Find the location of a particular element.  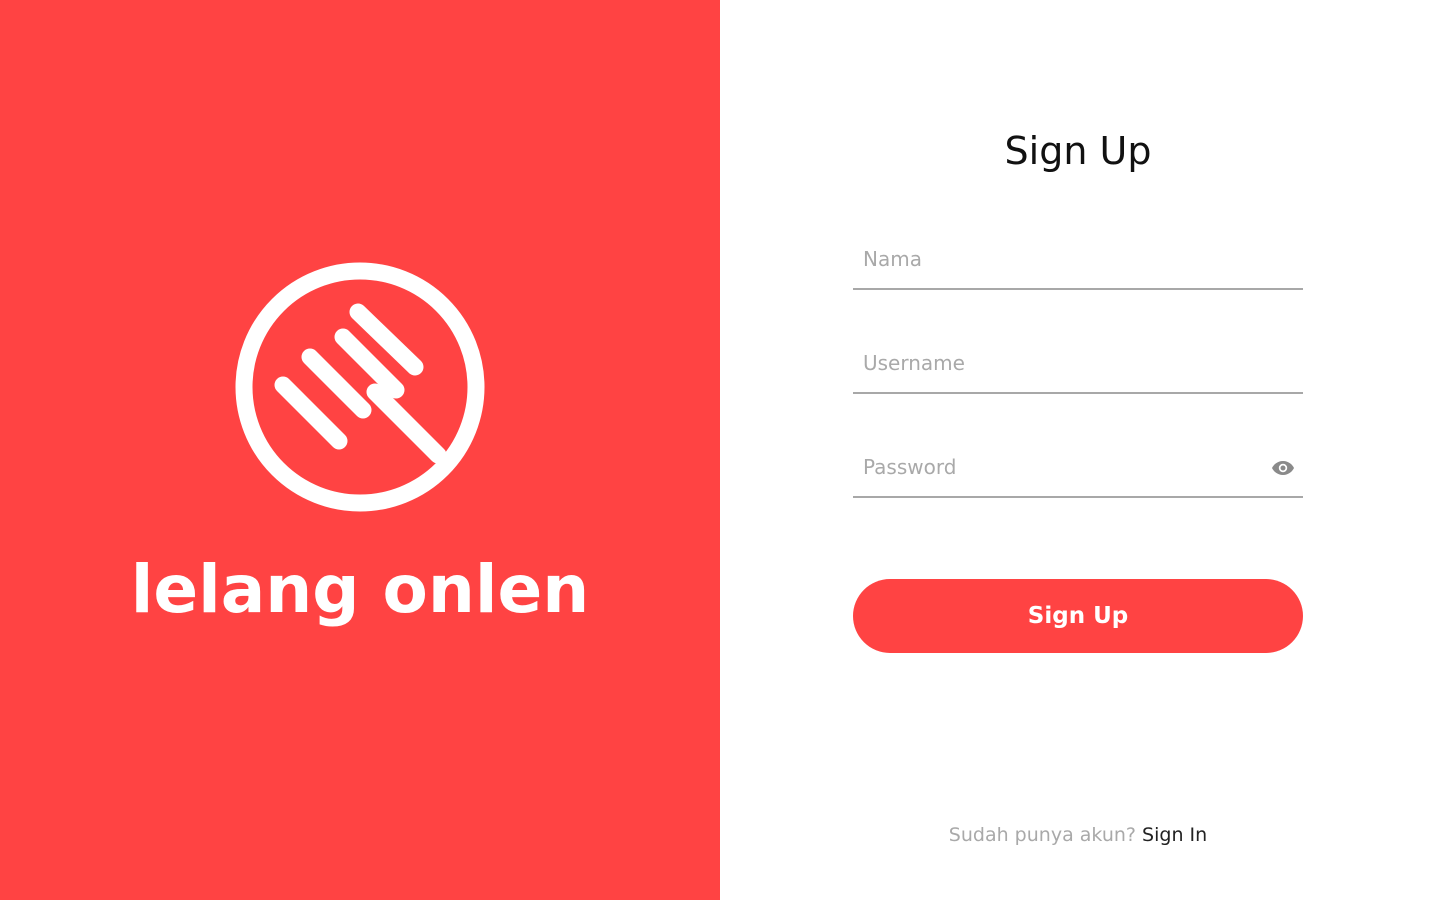

username-input is located at coordinates (1078, 363).